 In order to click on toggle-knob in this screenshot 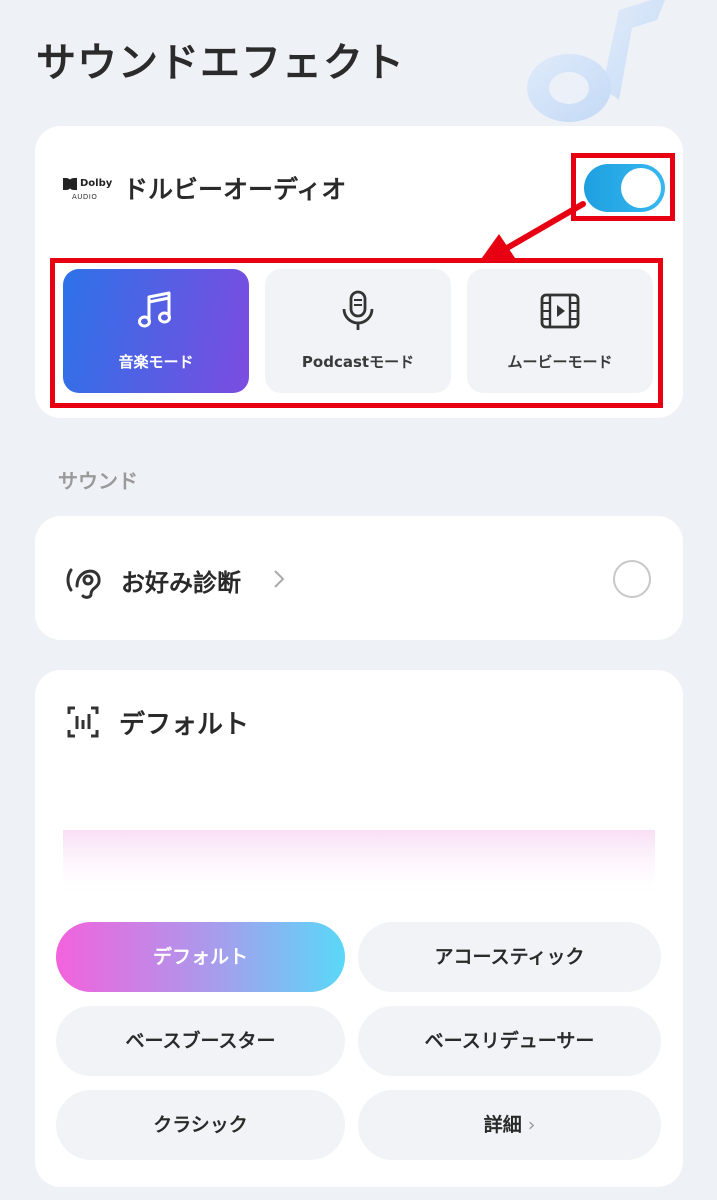, I will do `click(641, 188)`.